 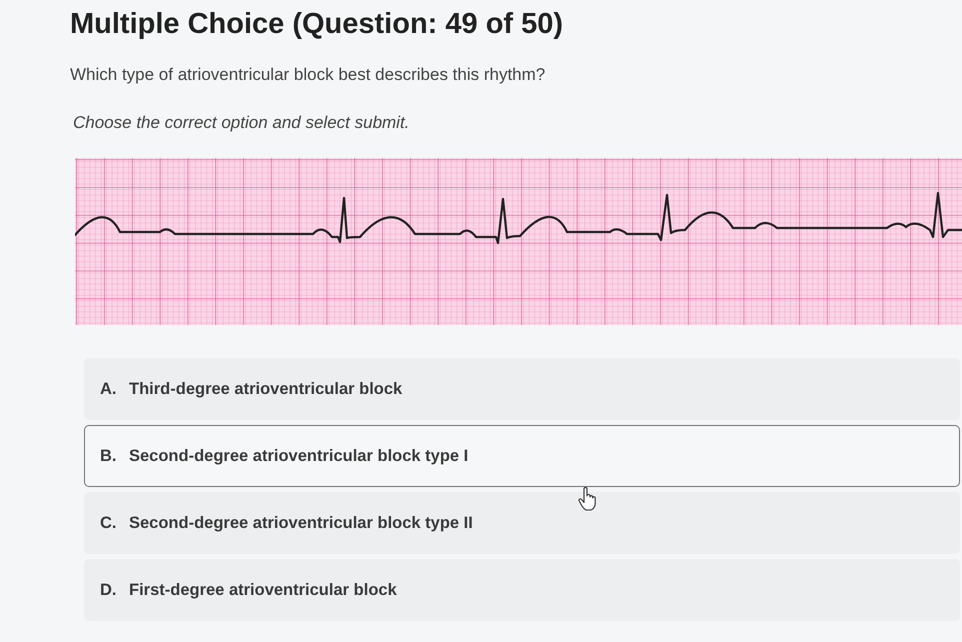 I want to click on hand-cursor-icon, so click(x=588, y=499).